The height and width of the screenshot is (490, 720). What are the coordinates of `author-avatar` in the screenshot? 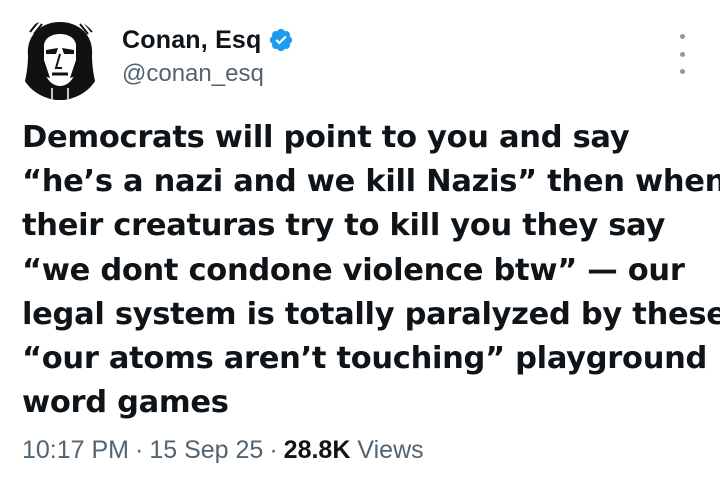 It's located at (60, 58).